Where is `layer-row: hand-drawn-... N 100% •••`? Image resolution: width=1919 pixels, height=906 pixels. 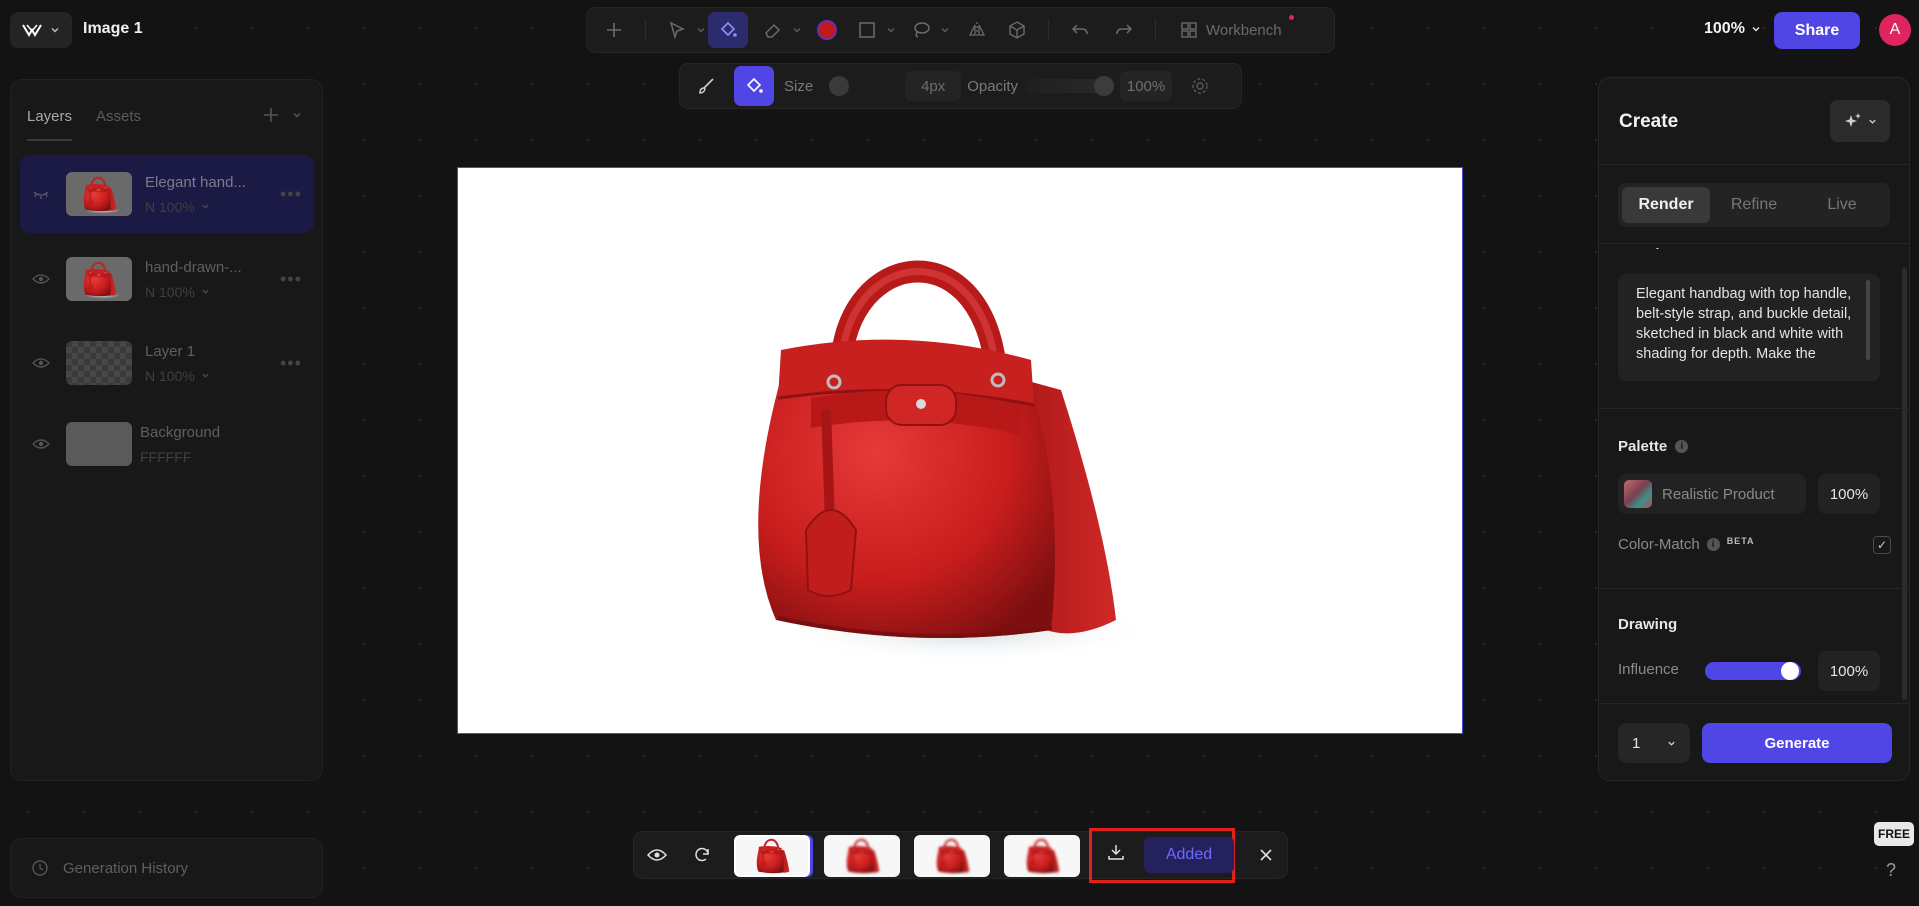
layer-row: hand-drawn-... N 100% ••• is located at coordinates (167, 279).